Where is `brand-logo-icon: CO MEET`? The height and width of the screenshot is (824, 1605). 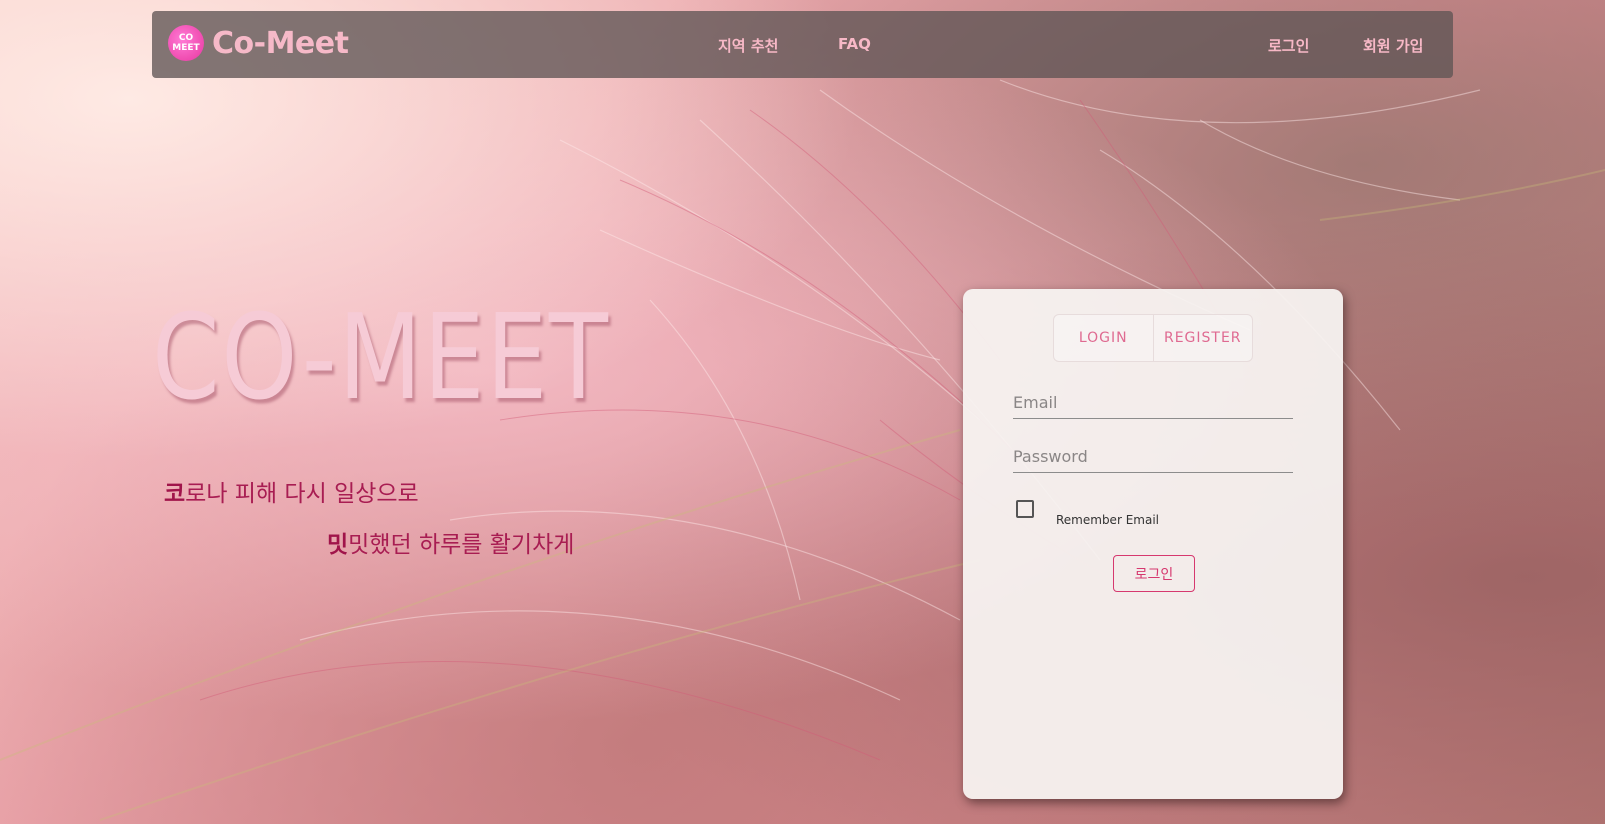
brand-logo-icon: CO MEET is located at coordinates (186, 43).